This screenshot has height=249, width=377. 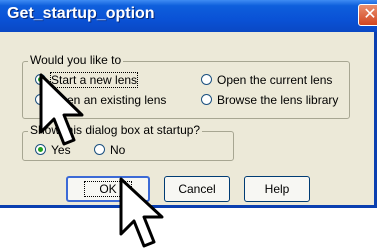 I want to click on radio-label: No, so click(x=118, y=150).